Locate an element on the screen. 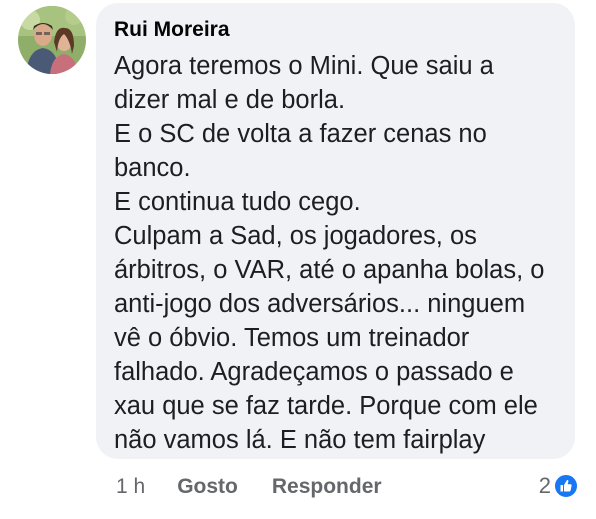  avatar is located at coordinates (52, 40).